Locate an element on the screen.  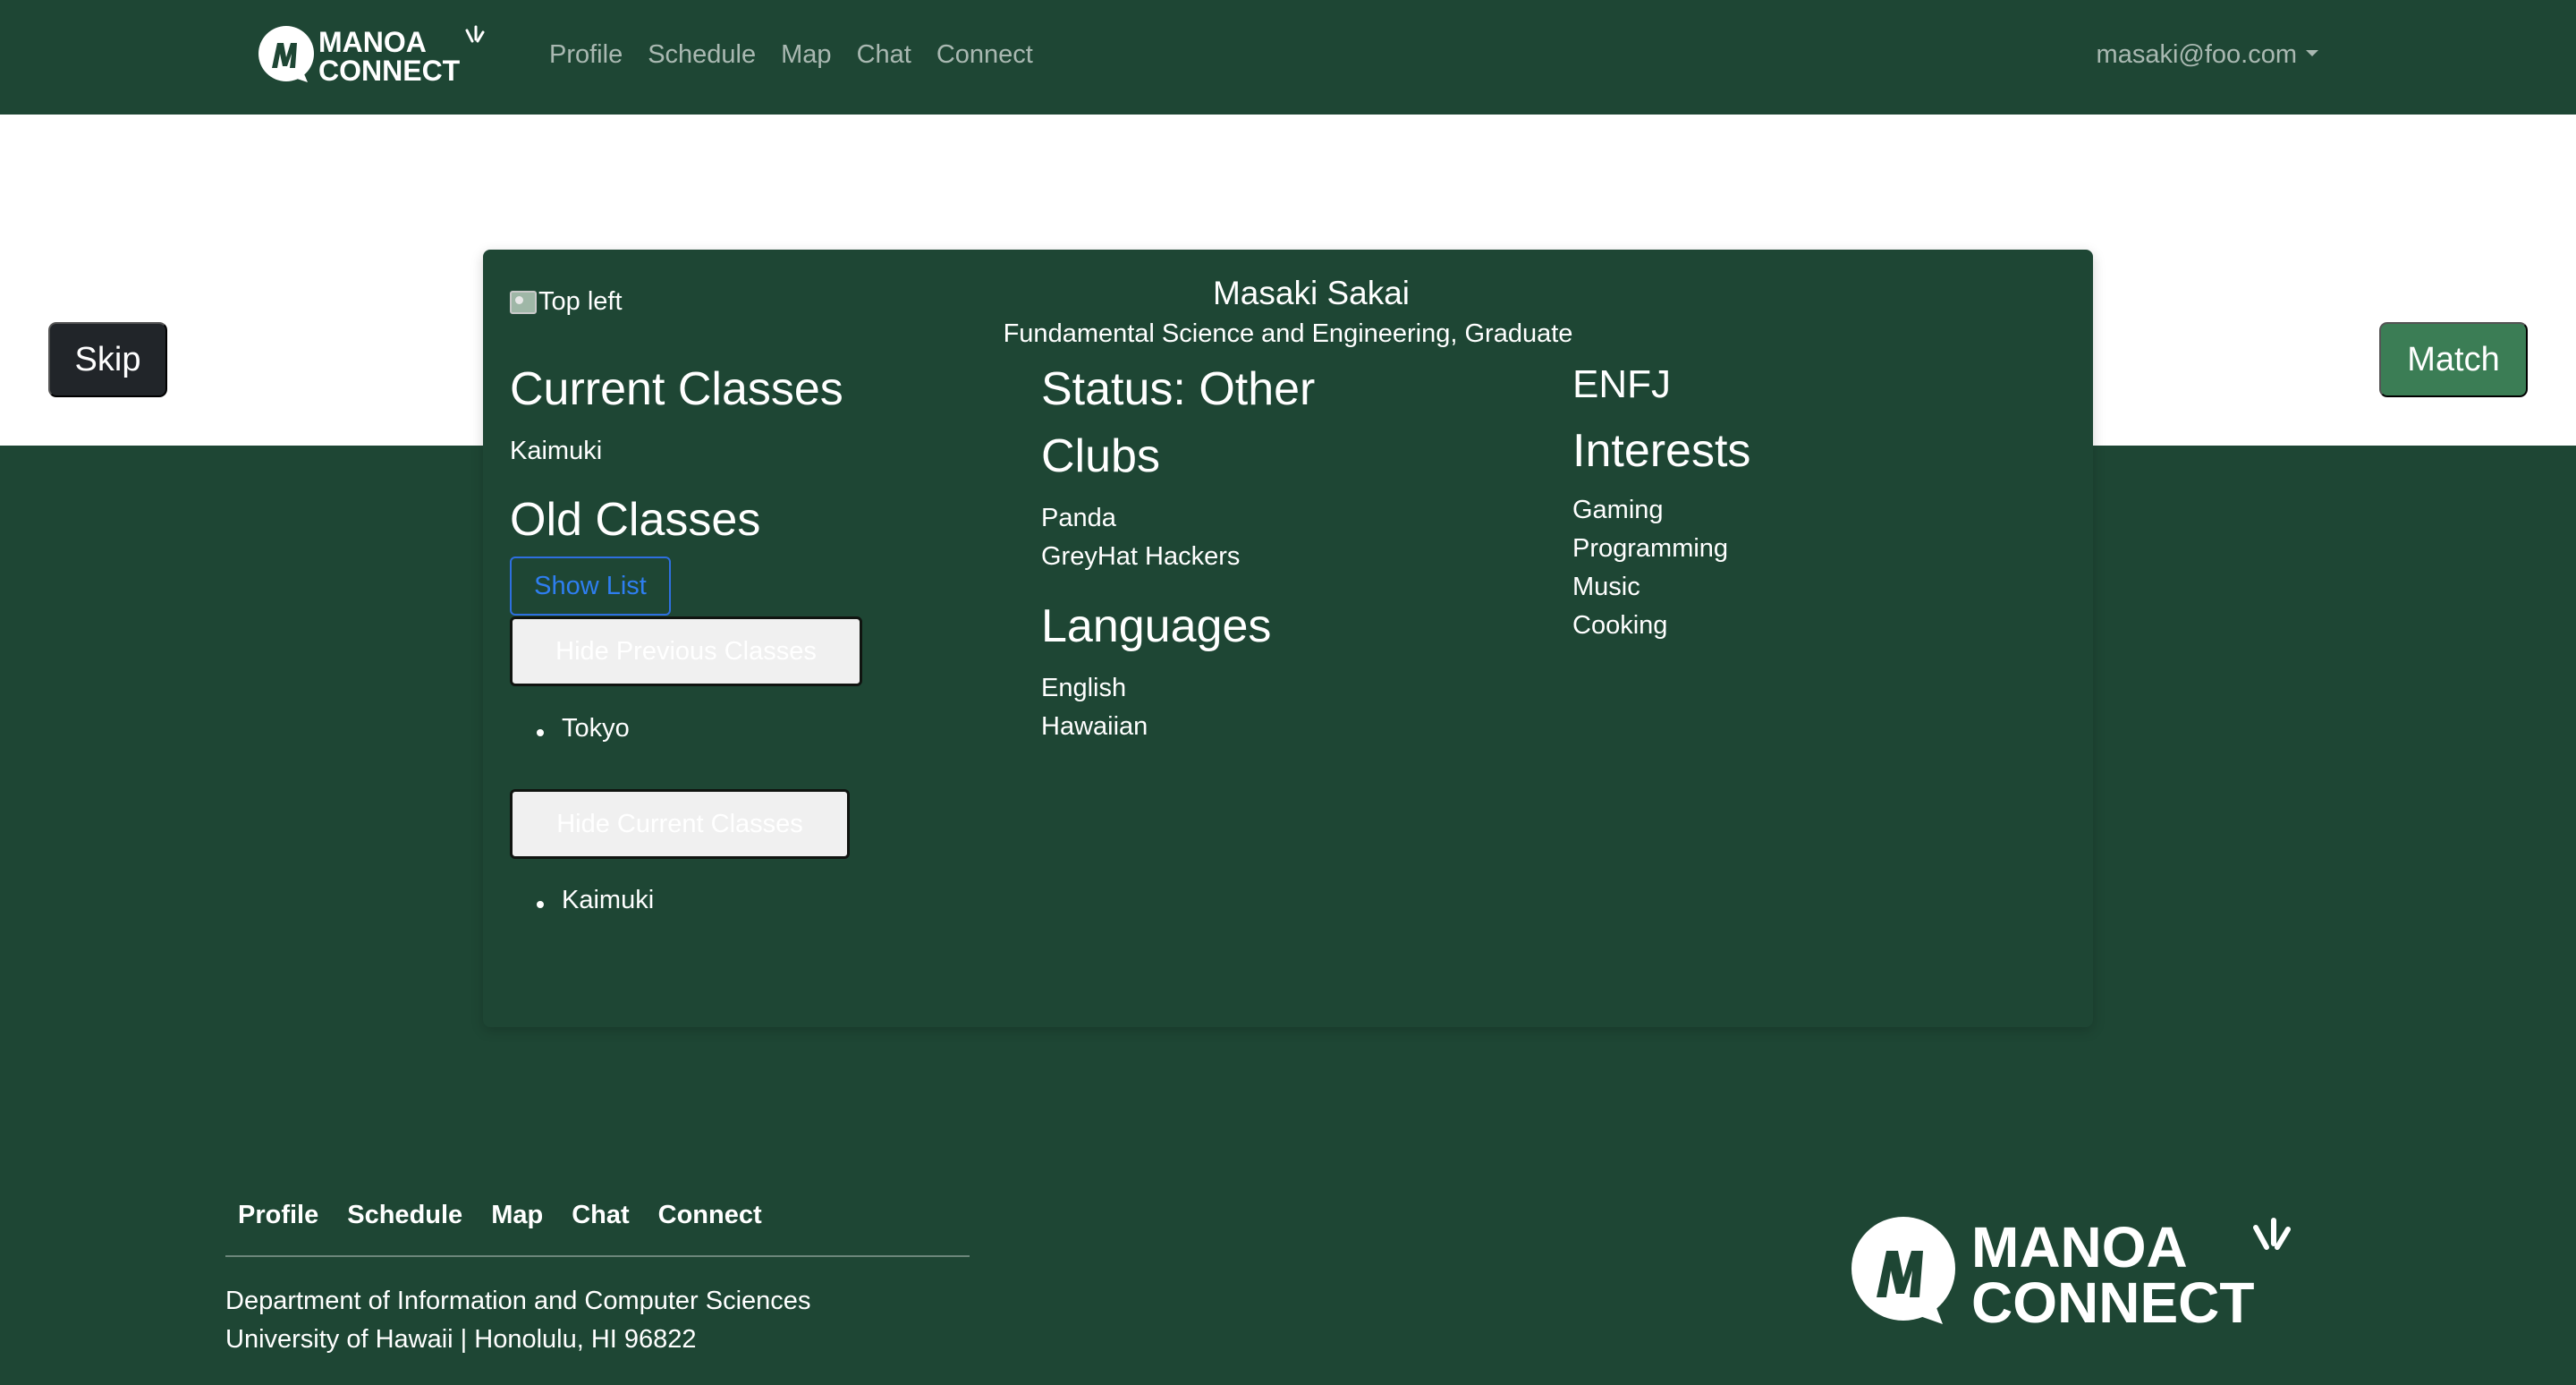
skip-button: Skip is located at coordinates (107, 359).